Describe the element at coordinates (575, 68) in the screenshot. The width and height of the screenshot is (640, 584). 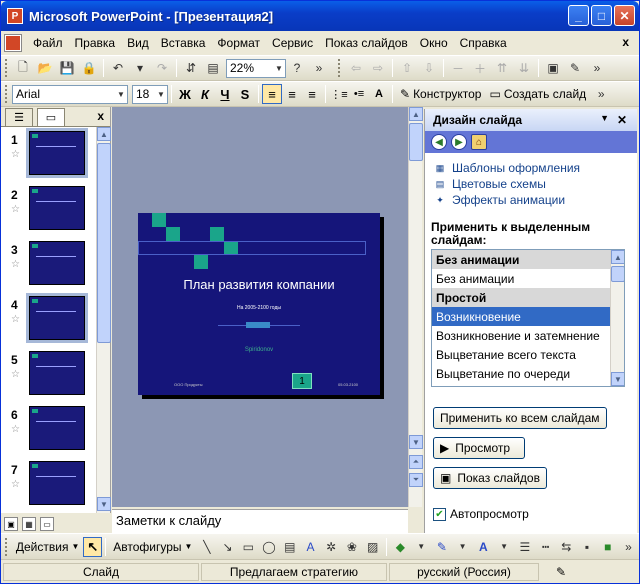
I see `show-formatting-icon: ✎` at that location.